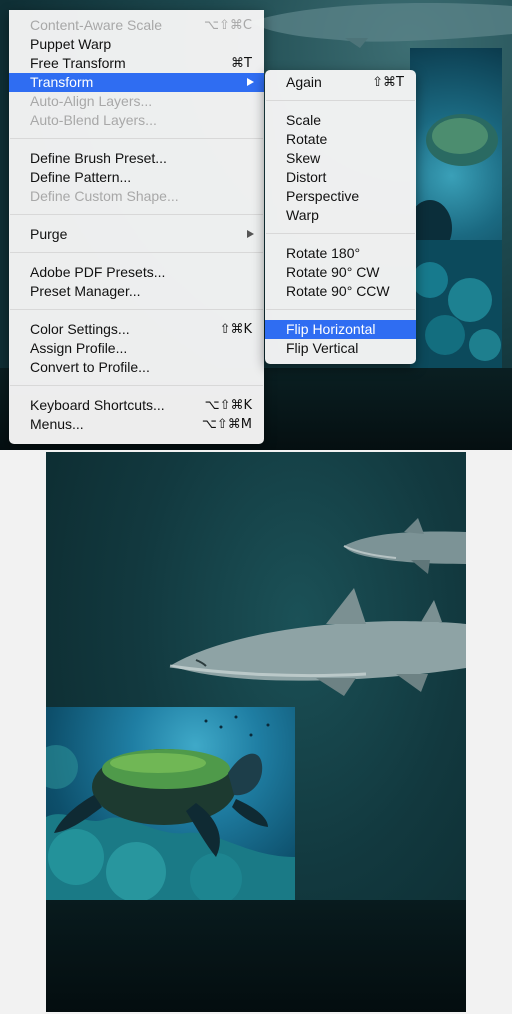 The height and width of the screenshot is (1014, 512). What do you see at coordinates (241, 63) in the screenshot?
I see `shortcut-label: ⌘T` at bounding box center [241, 63].